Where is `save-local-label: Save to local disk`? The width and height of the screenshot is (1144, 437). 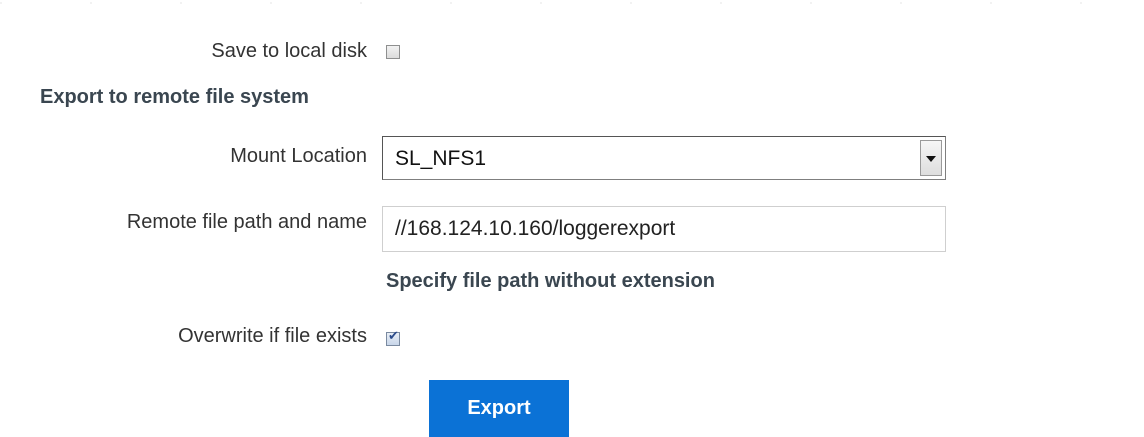 save-local-label: Save to local disk is located at coordinates (289, 51).